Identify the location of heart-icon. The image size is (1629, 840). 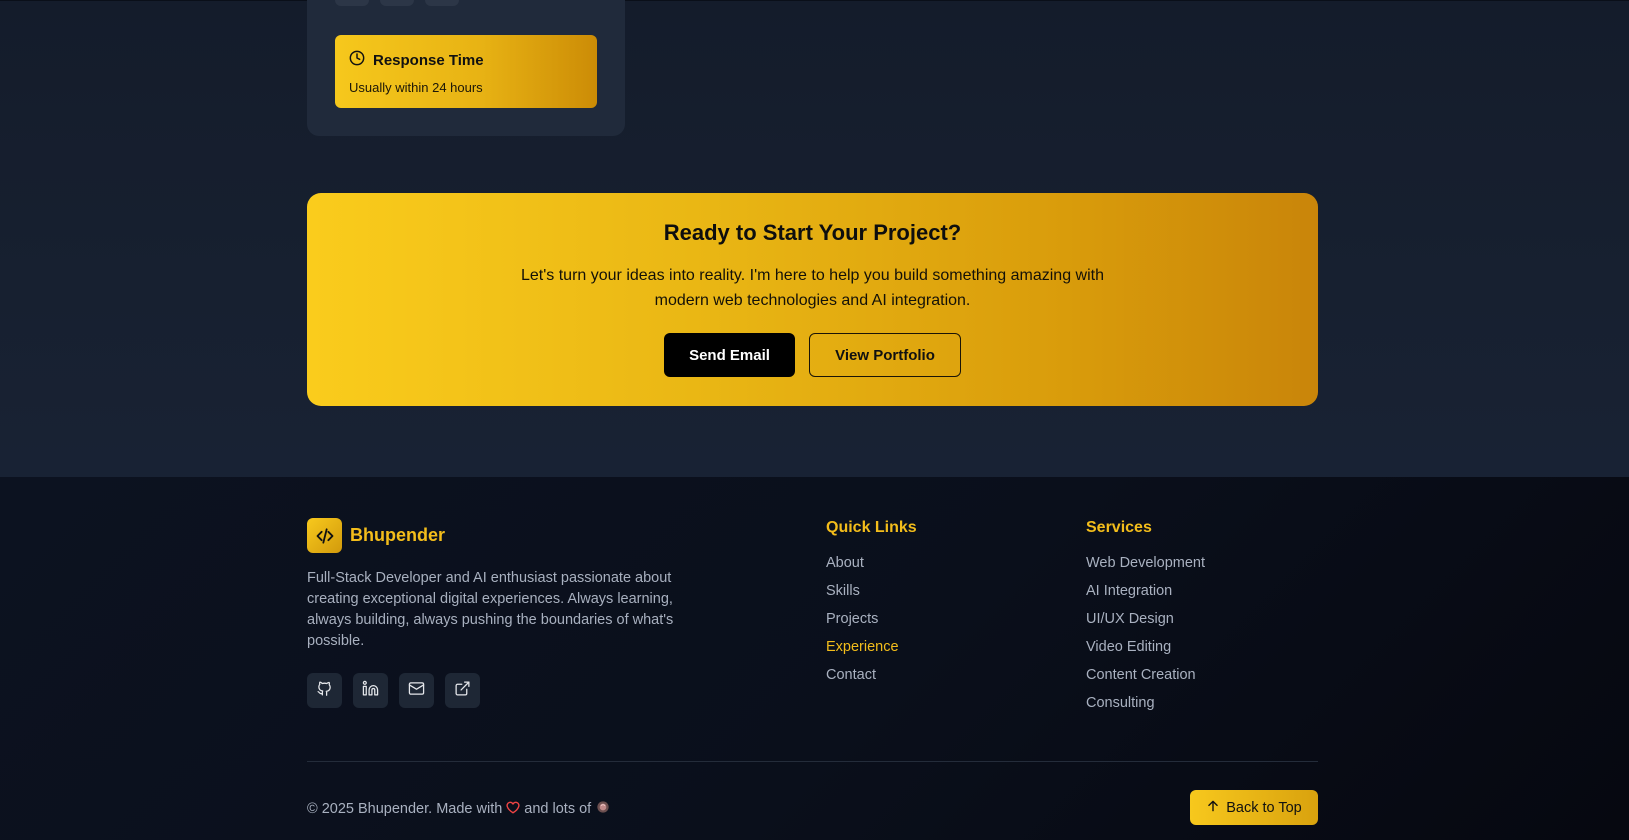
(513, 809).